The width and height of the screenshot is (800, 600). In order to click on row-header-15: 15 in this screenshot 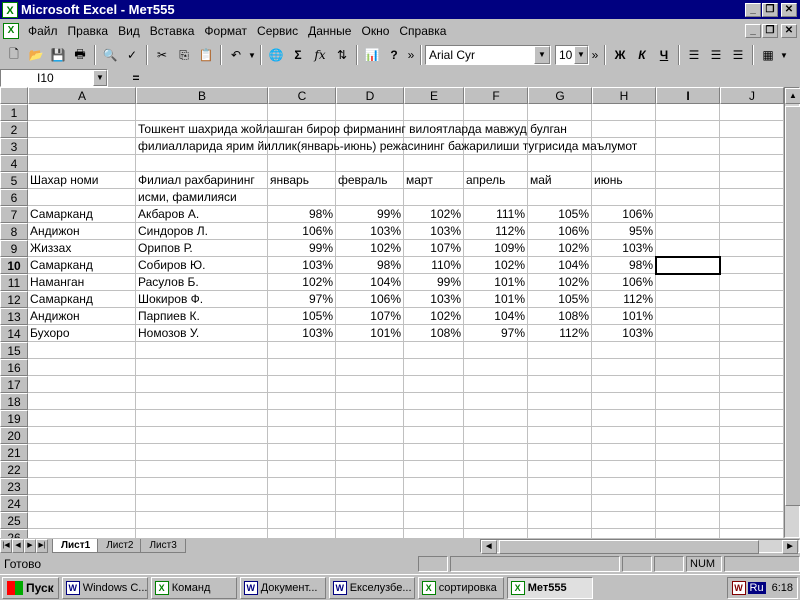, I will do `click(14, 350)`.